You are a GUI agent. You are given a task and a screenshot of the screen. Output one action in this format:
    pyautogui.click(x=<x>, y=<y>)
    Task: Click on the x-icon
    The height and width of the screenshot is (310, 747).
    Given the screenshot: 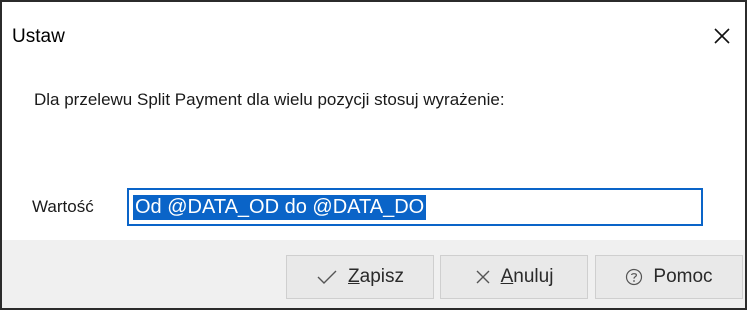 What is the action you would take?
    pyautogui.click(x=483, y=277)
    